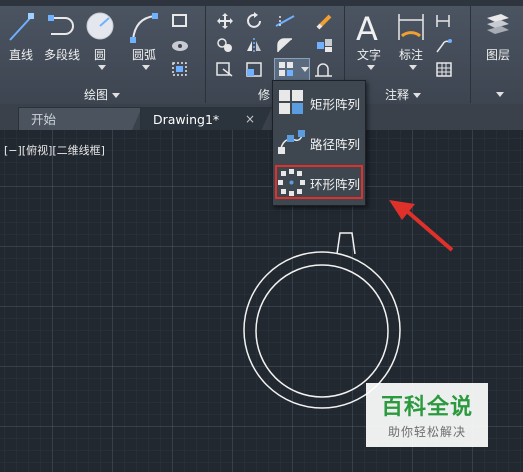 The image size is (523, 472). I want to click on explode-icon, so click(325, 45).